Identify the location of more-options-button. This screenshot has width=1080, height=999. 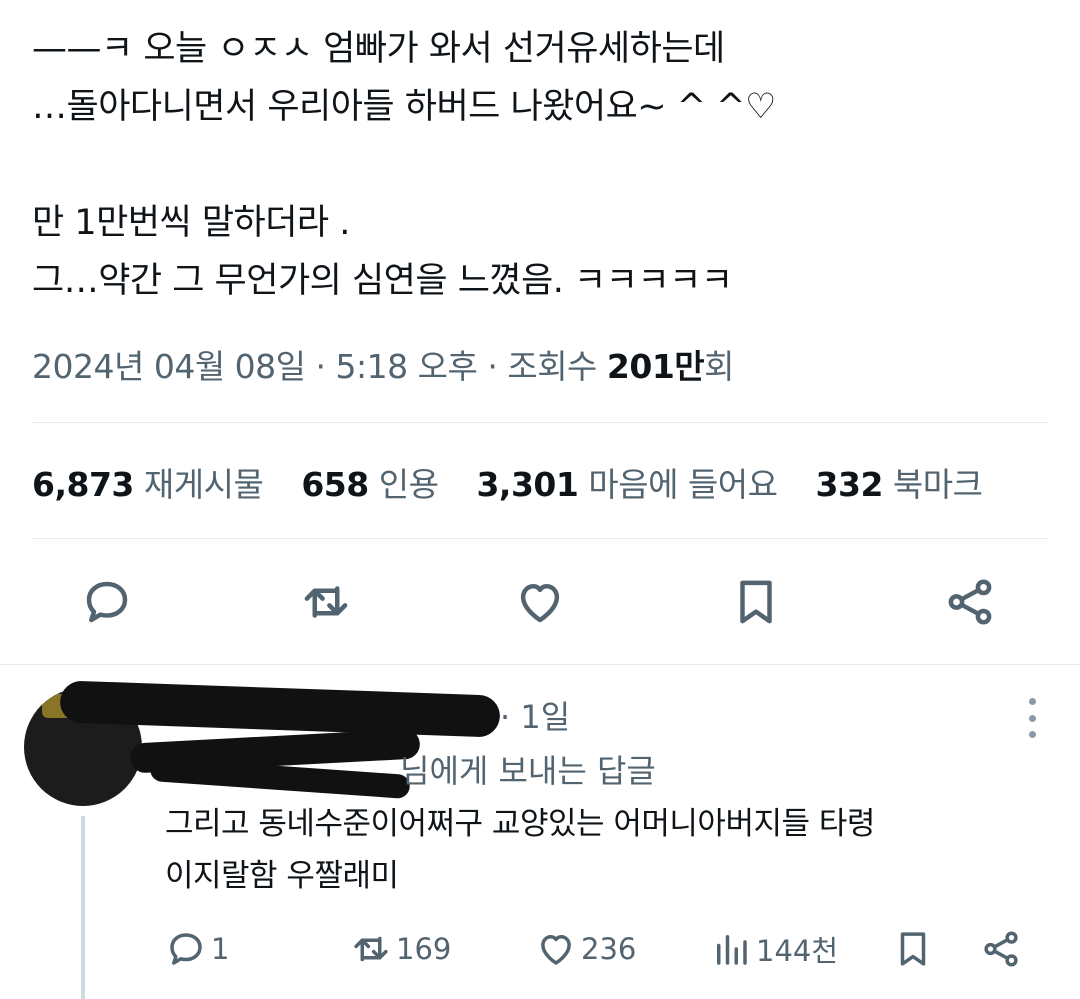
(1032, 718).